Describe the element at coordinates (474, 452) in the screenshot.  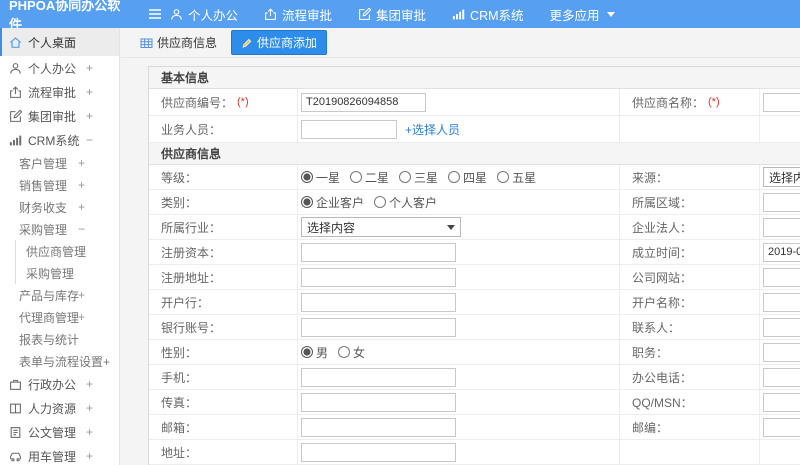
I see `form-row: 地址：` at that location.